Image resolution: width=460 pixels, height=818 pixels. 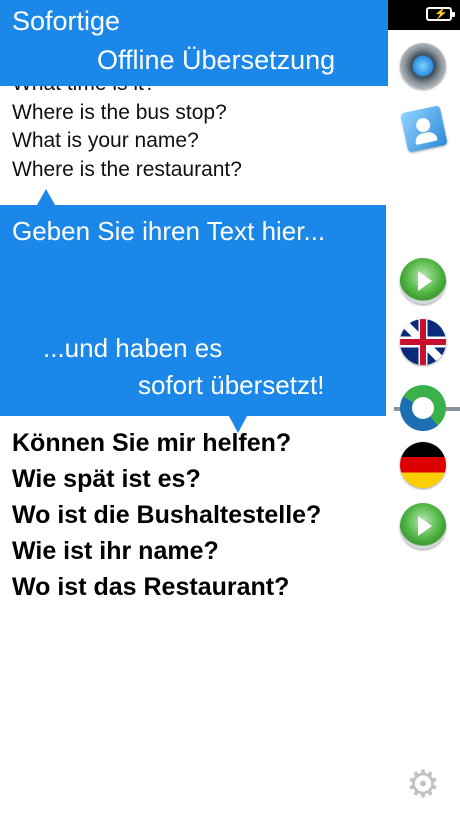 I want to click on translation-line: Können Sie mir helfen?, so click(x=152, y=443).